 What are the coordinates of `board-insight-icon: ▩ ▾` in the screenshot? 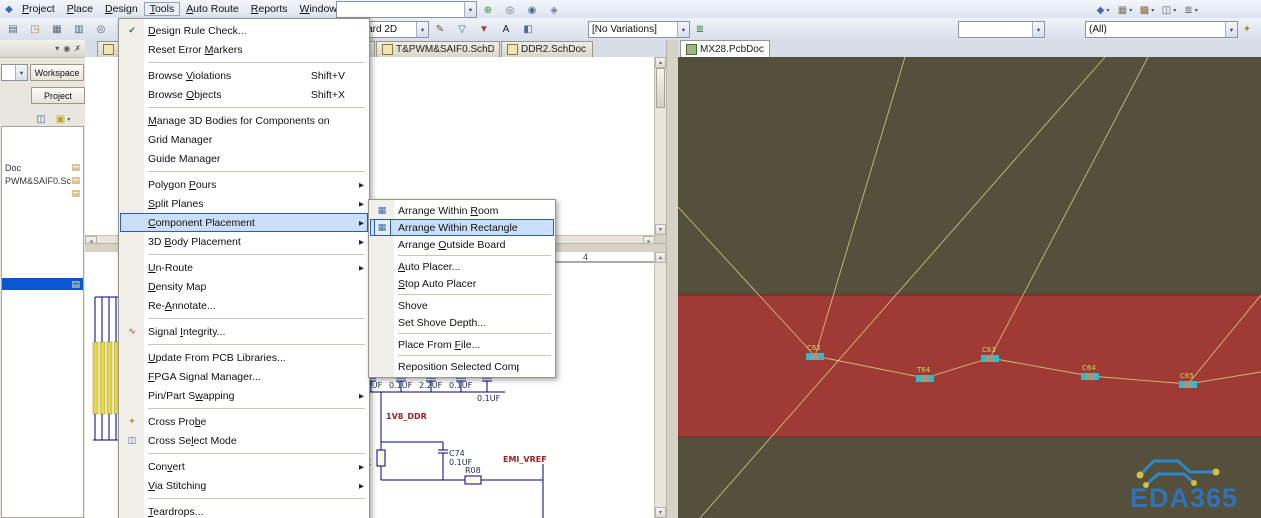 It's located at (1147, 10).